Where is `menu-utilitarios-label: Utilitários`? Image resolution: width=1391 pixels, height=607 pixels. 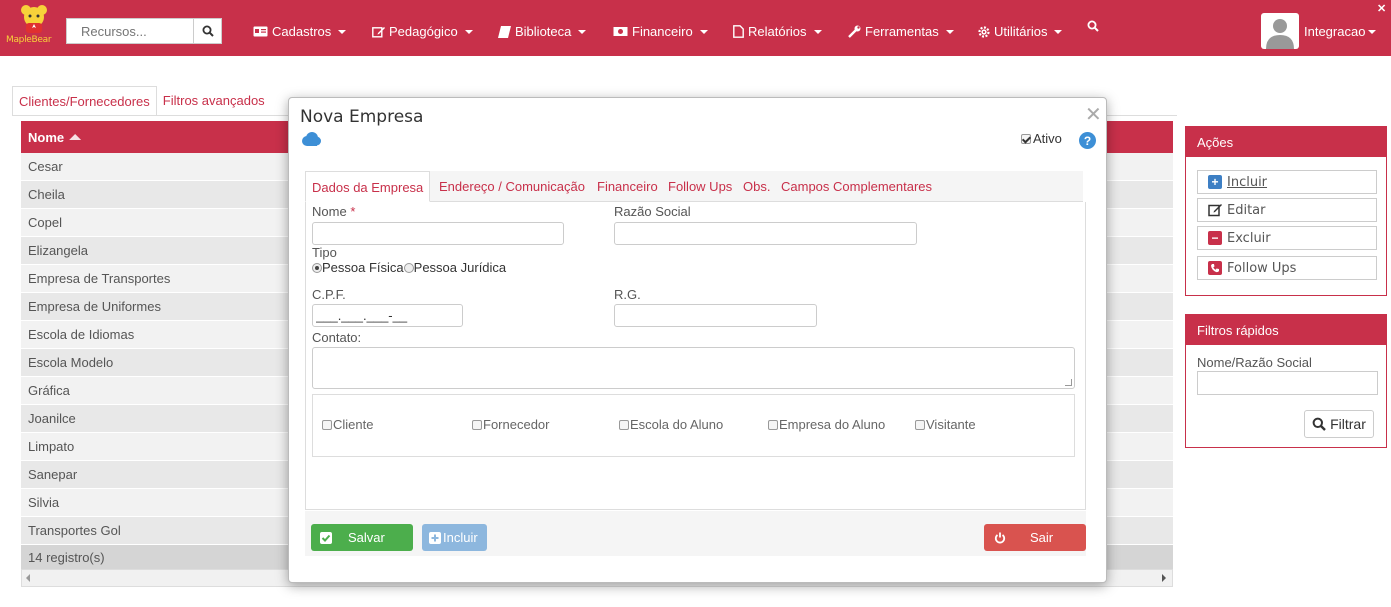 menu-utilitarios-label: Utilitários is located at coordinates (1021, 31).